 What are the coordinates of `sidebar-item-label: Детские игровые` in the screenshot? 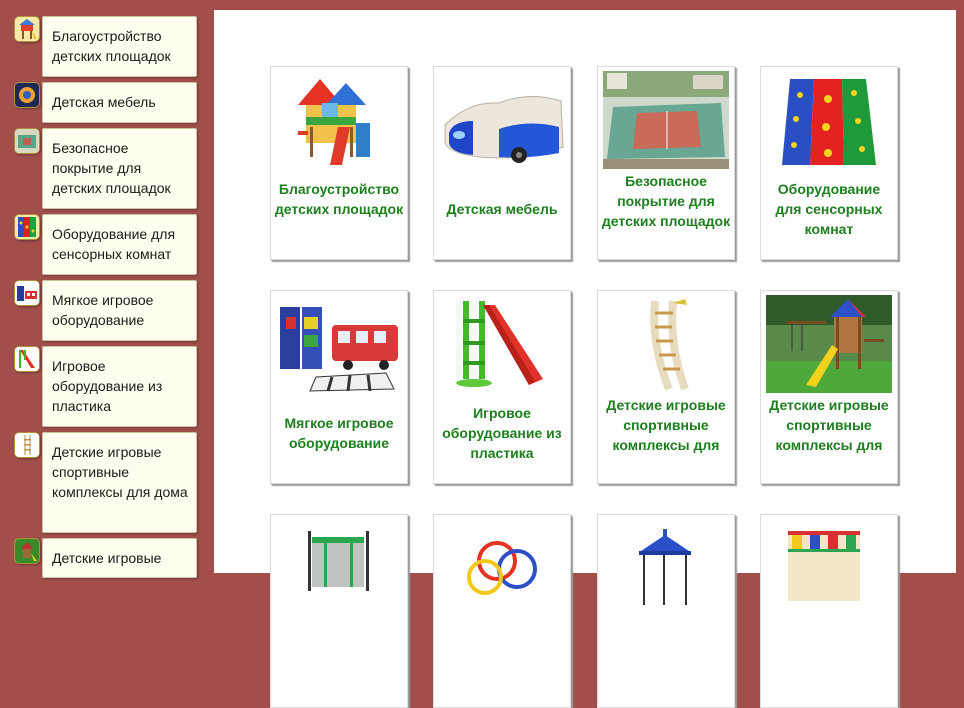 It's located at (119, 558).